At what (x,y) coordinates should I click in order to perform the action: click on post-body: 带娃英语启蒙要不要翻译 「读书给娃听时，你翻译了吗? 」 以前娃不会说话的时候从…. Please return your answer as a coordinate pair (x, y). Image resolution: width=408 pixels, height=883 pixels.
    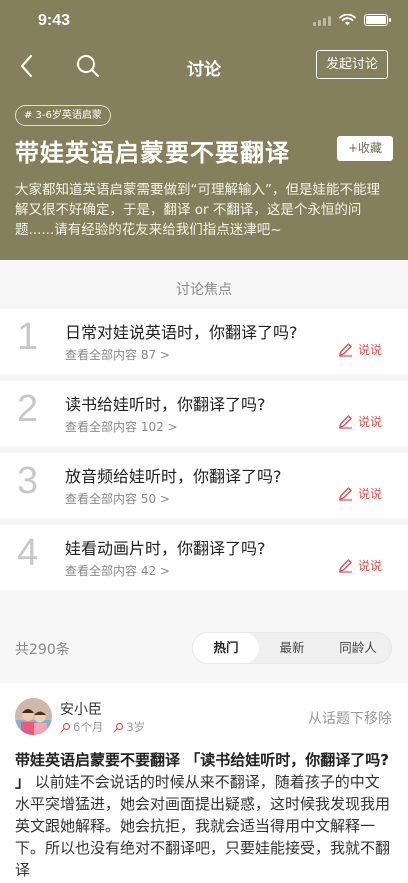
    Looking at the image, I should click on (204, 815).